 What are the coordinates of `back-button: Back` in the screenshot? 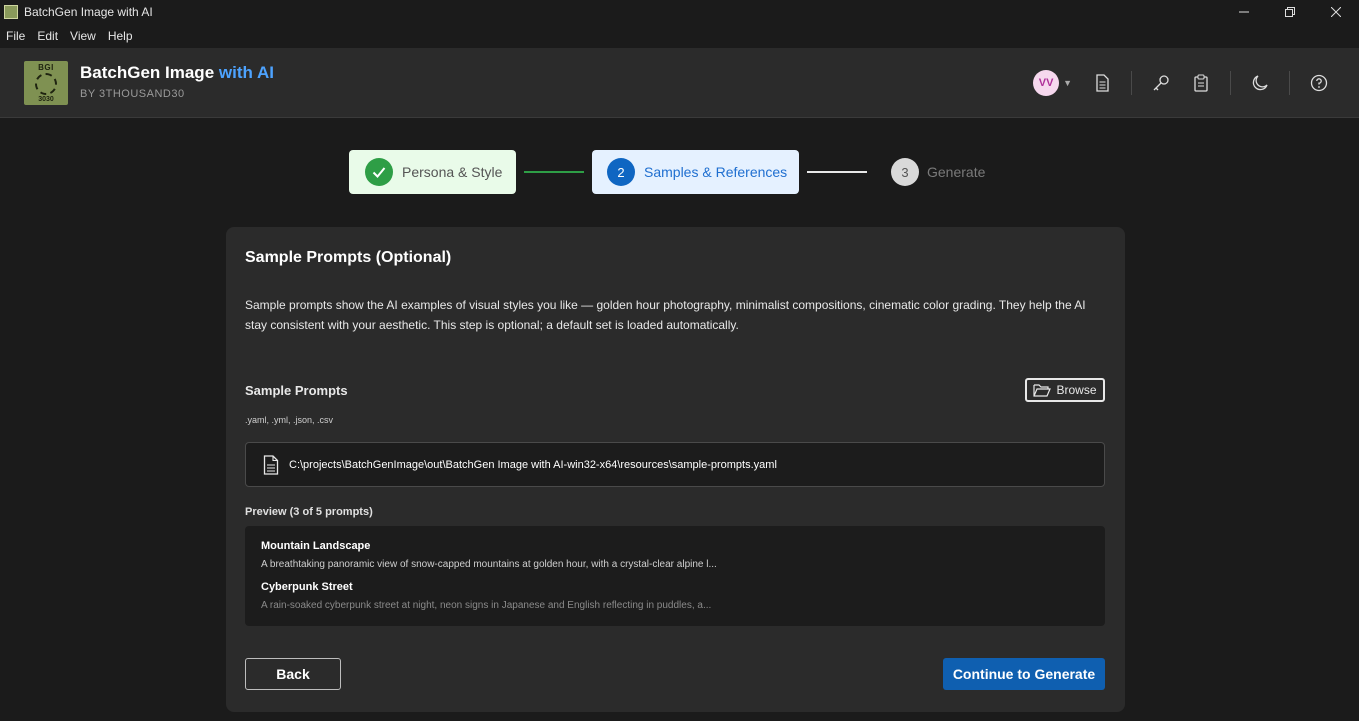 It's located at (293, 674).